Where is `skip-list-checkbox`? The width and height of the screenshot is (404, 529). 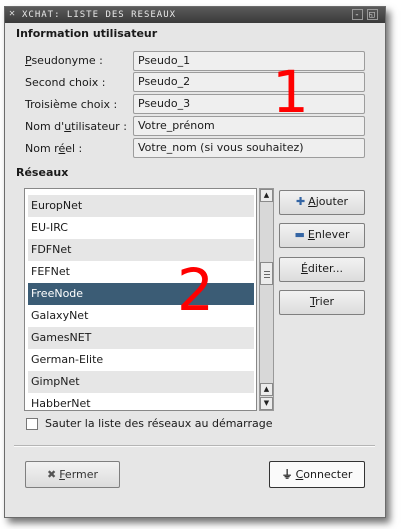
skip-list-checkbox is located at coordinates (32, 424).